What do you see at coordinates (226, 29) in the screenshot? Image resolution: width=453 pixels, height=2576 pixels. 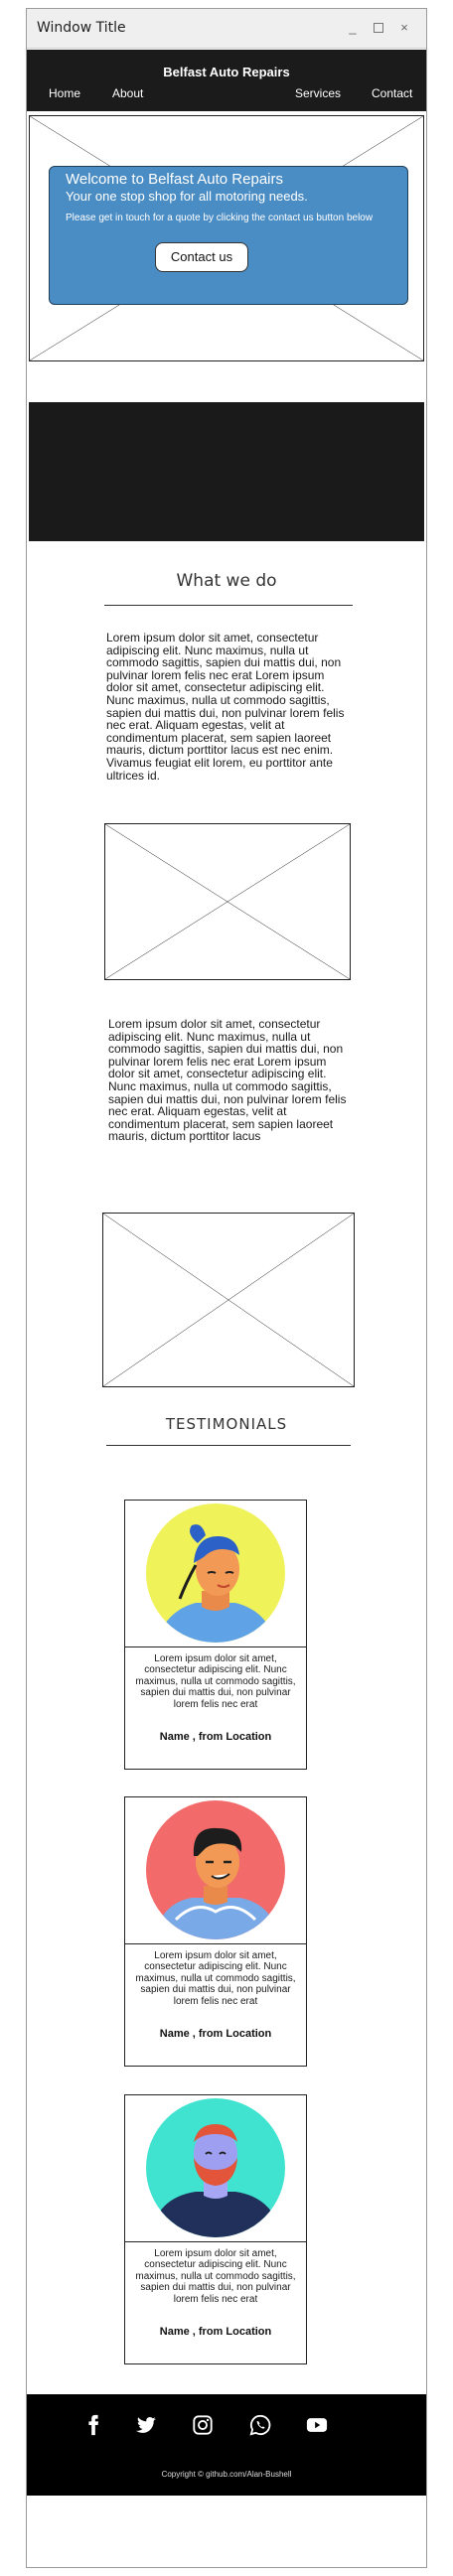 I see `title-bar: Window Title _ ×` at bounding box center [226, 29].